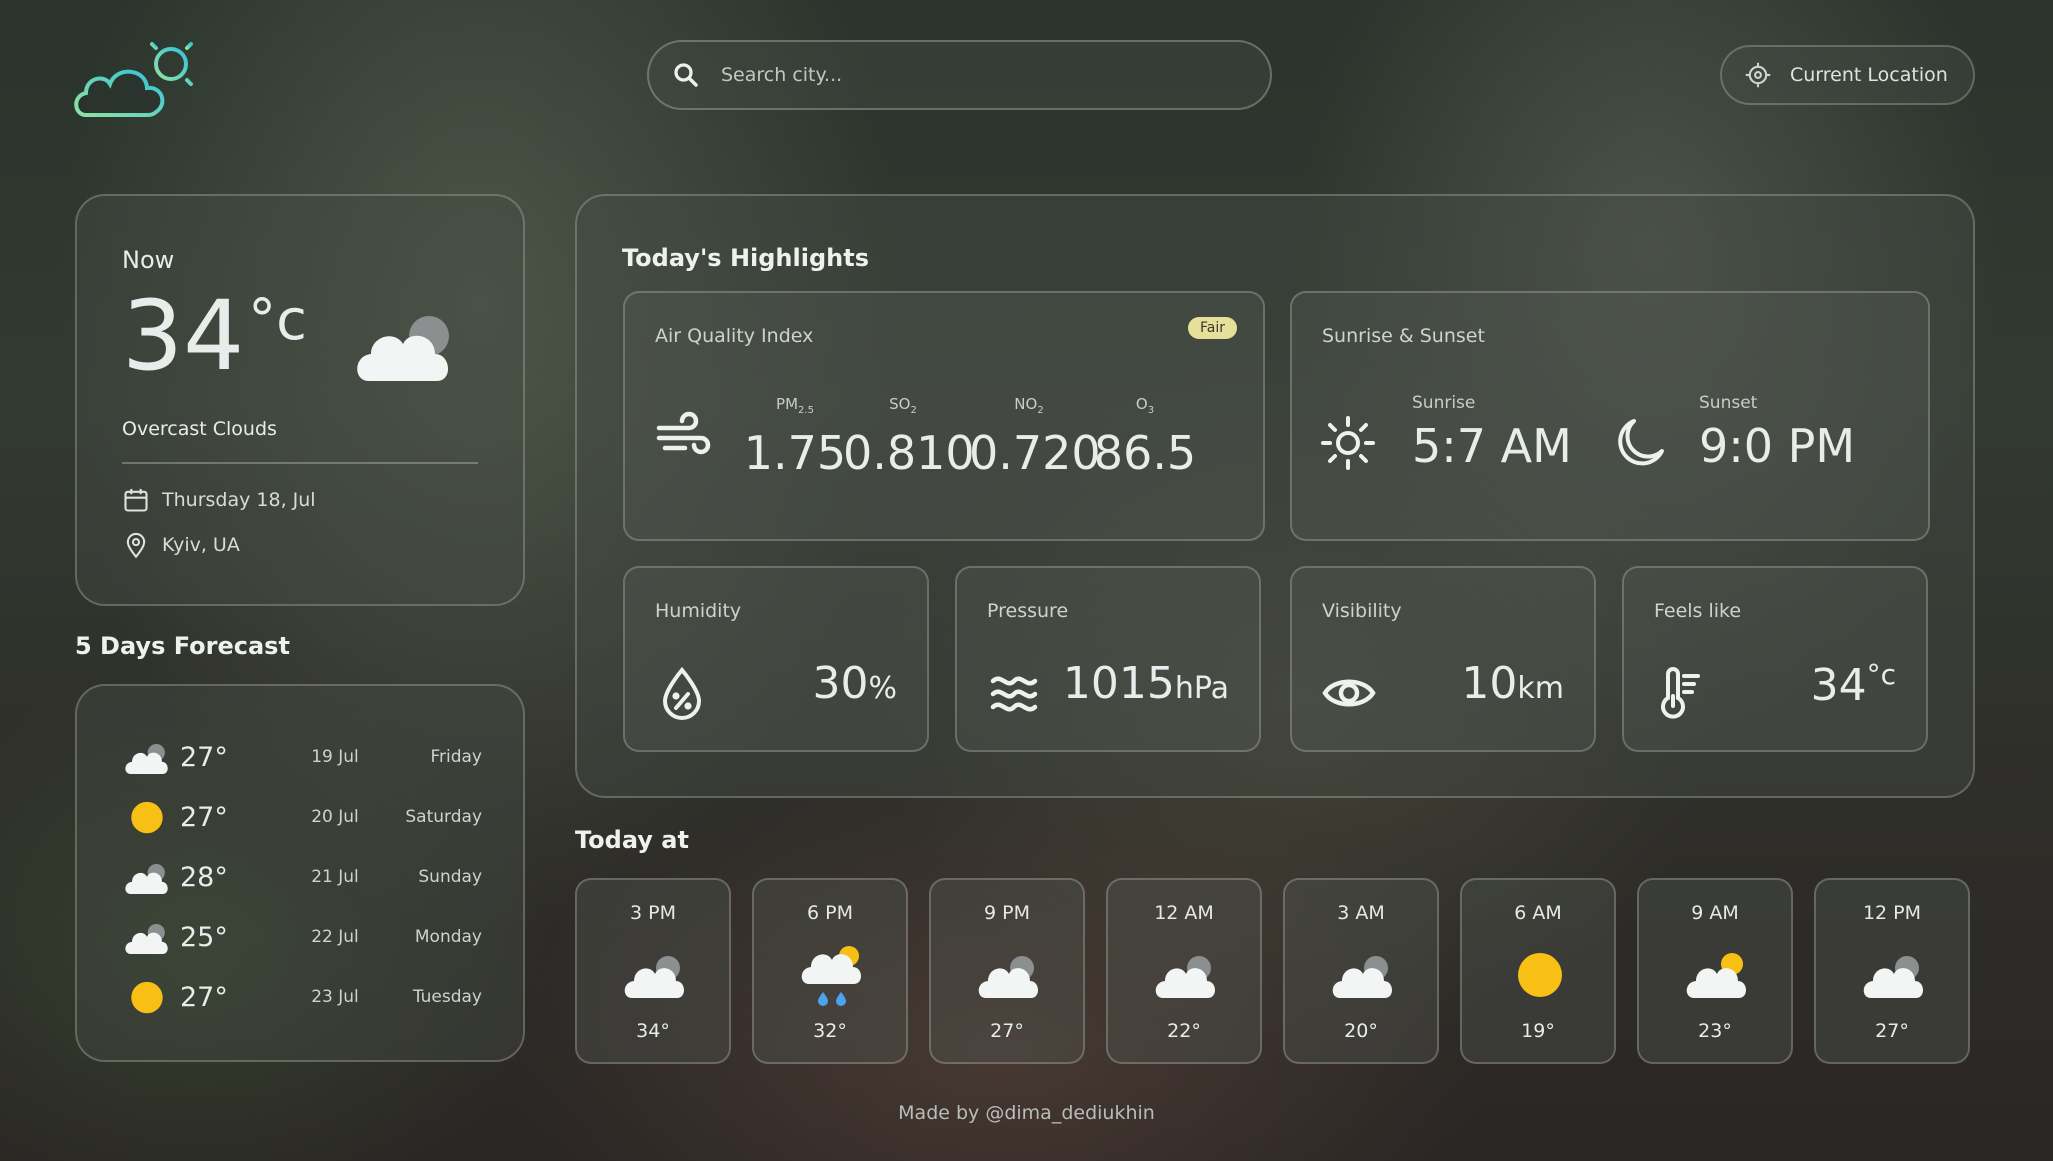  Describe the element at coordinates (1758, 75) in the screenshot. I see `crosshair-icon` at that location.